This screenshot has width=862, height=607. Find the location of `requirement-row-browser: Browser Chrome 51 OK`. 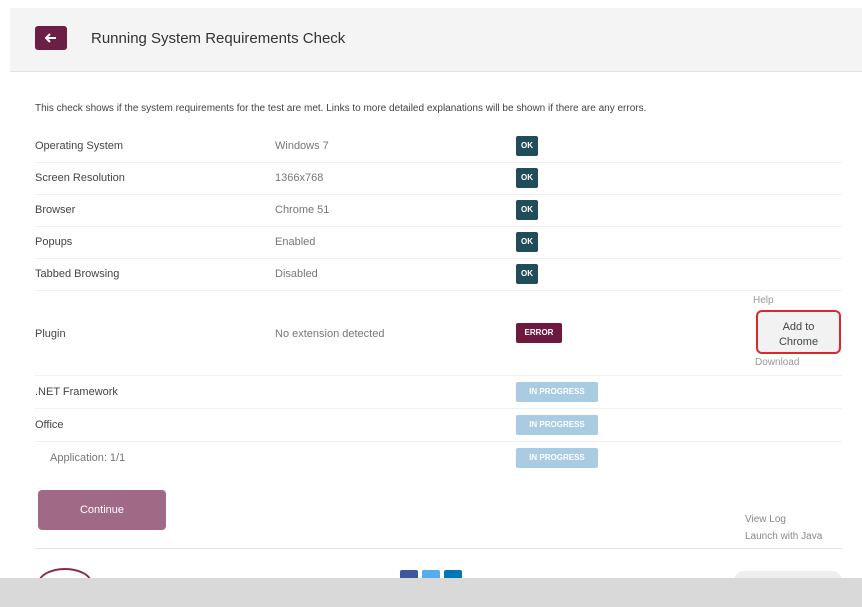

requirement-row-browser: Browser Chrome 51 OK is located at coordinates (438, 212).